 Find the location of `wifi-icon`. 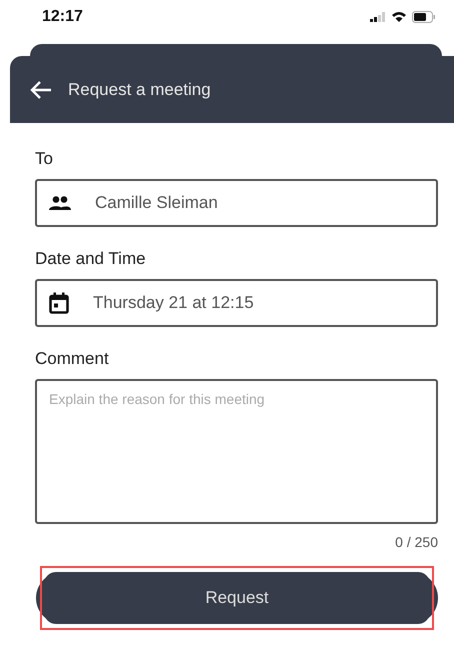

wifi-icon is located at coordinates (399, 17).